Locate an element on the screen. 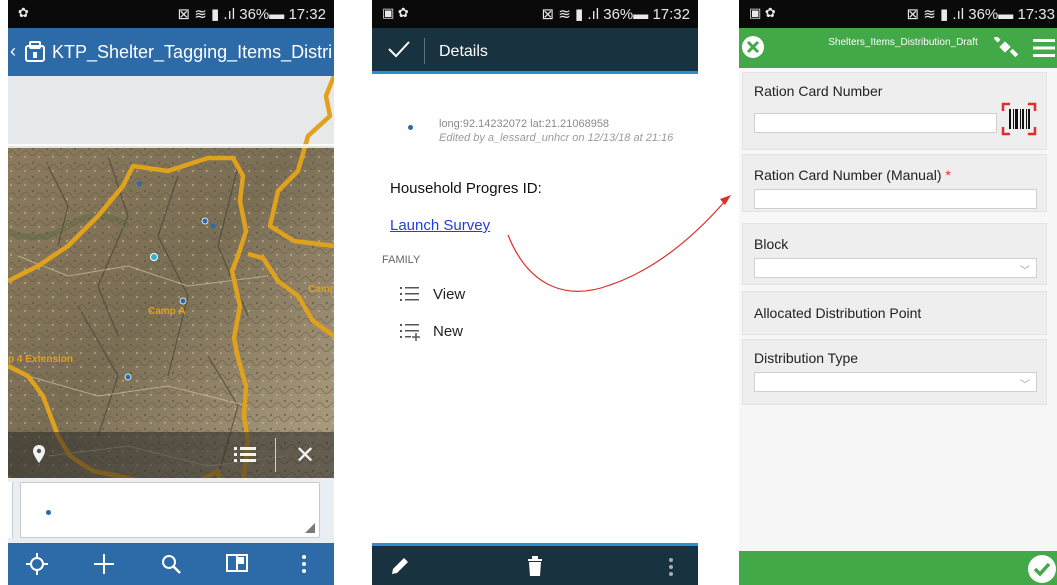  resize-handle-icon is located at coordinates (310, 528).